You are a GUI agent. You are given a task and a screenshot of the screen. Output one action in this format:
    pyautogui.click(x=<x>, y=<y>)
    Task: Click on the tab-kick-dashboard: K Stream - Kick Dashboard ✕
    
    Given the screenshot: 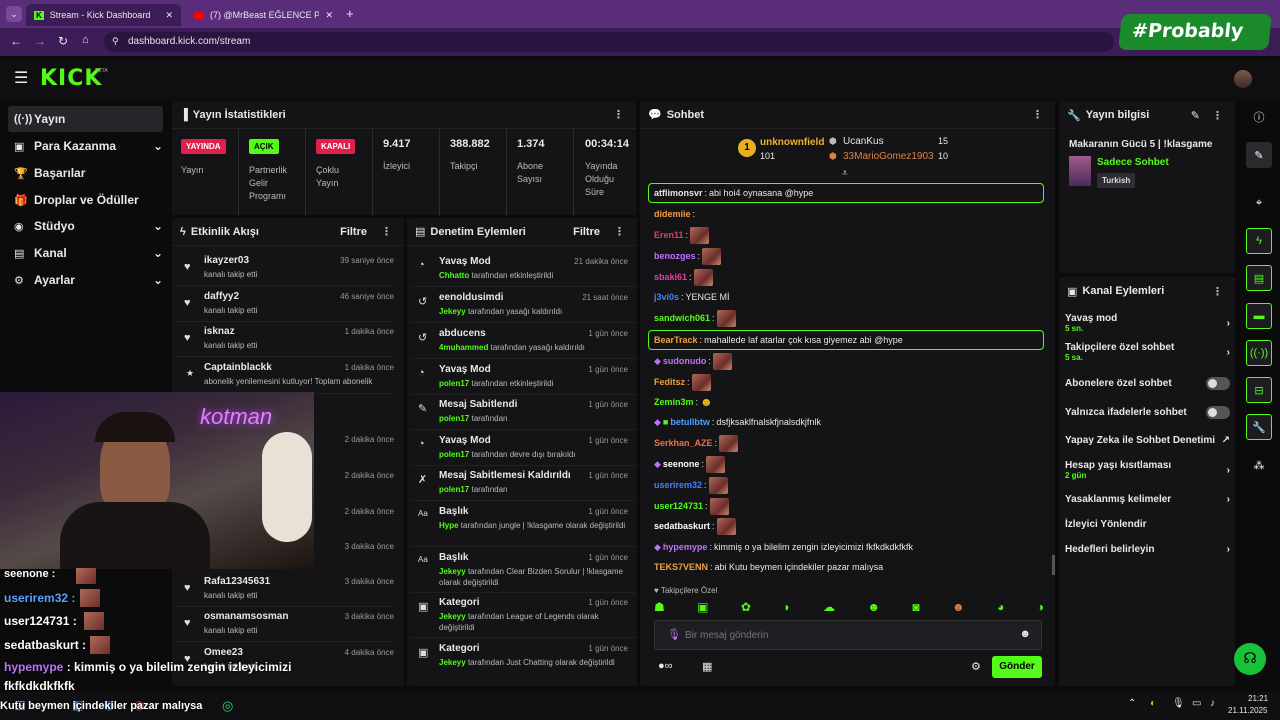 What is the action you would take?
    pyautogui.click(x=103, y=15)
    